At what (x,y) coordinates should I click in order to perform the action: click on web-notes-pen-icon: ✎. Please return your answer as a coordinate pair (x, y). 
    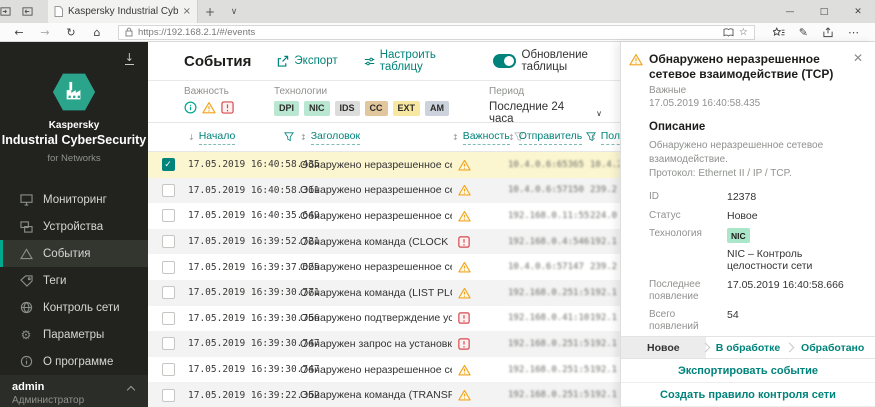
    Looking at the image, I should click on (803, 32).